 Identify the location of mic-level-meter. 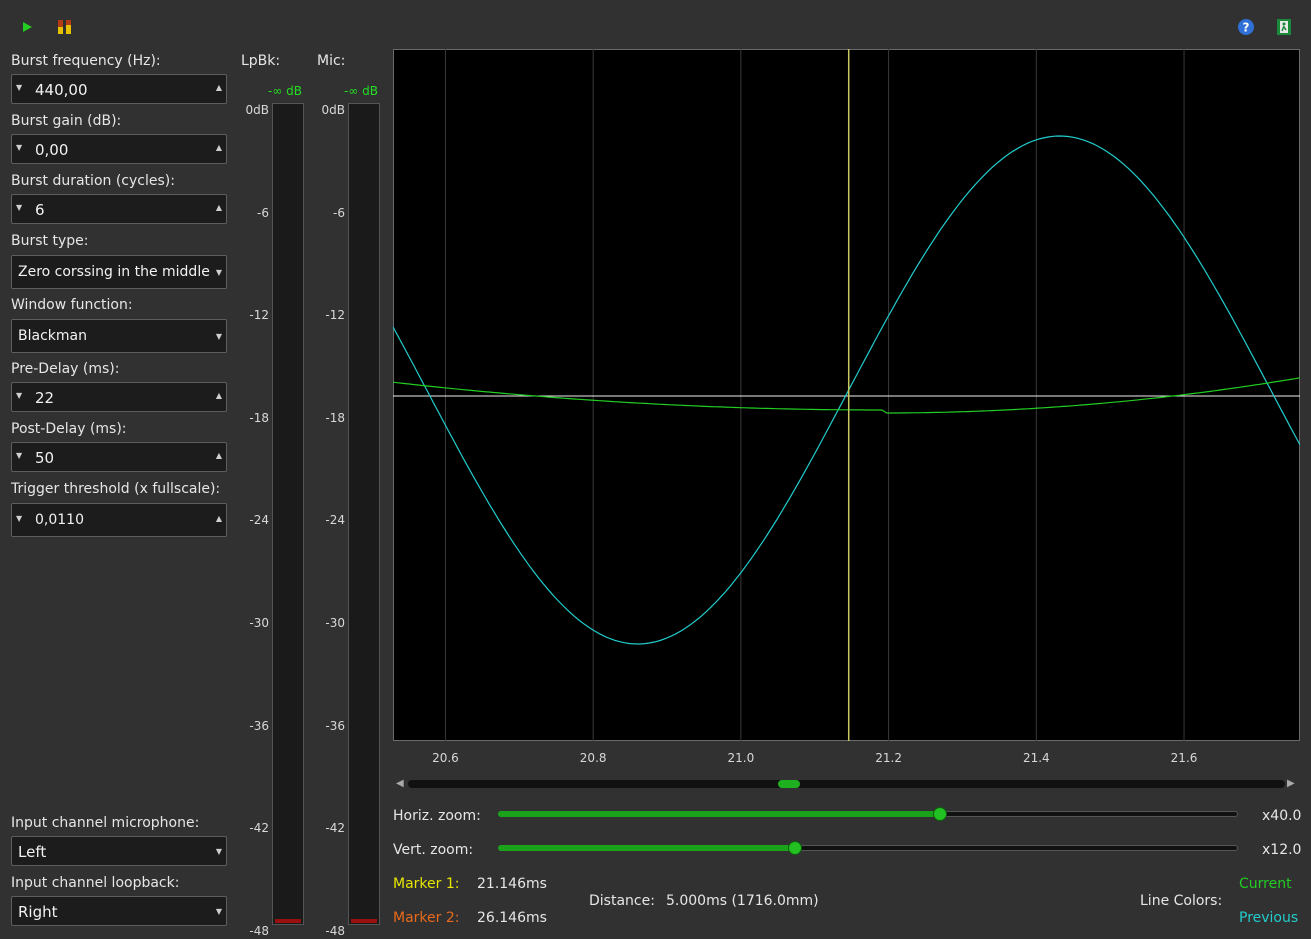
(364, 514).